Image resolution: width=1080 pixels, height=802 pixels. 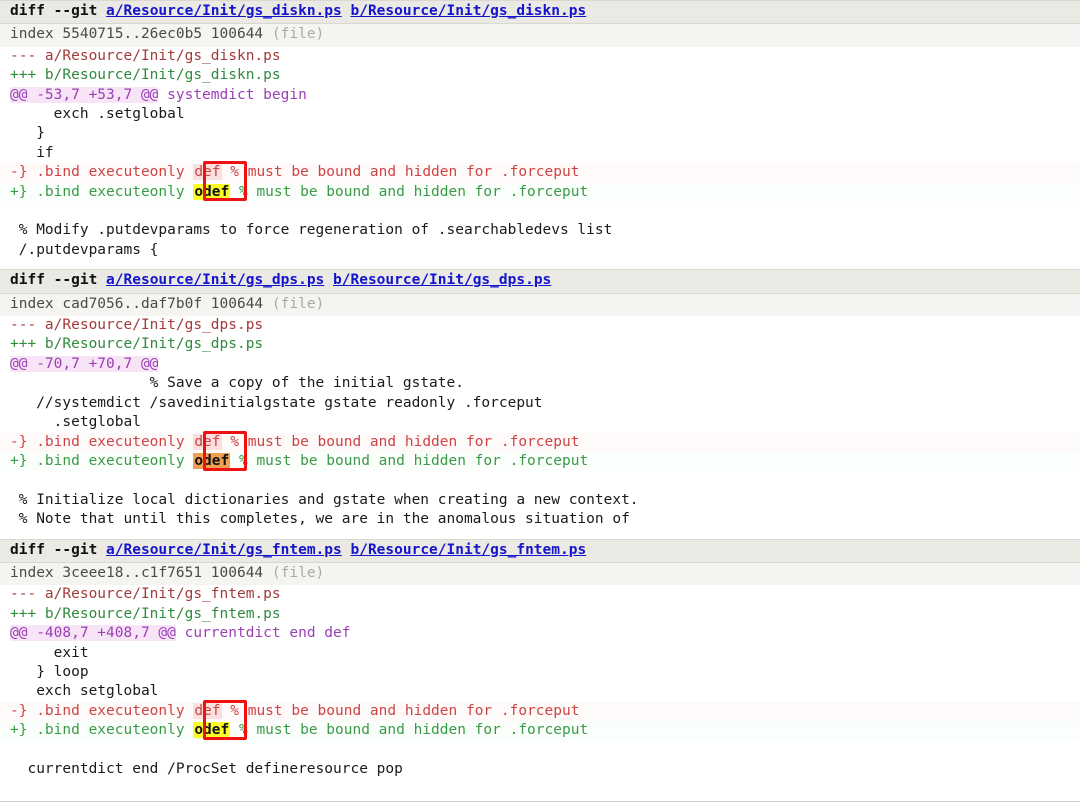 What do you see at coordinates (27, 133) in the screenshot?
I see `context-line: }` at bounding box center [27, 133].